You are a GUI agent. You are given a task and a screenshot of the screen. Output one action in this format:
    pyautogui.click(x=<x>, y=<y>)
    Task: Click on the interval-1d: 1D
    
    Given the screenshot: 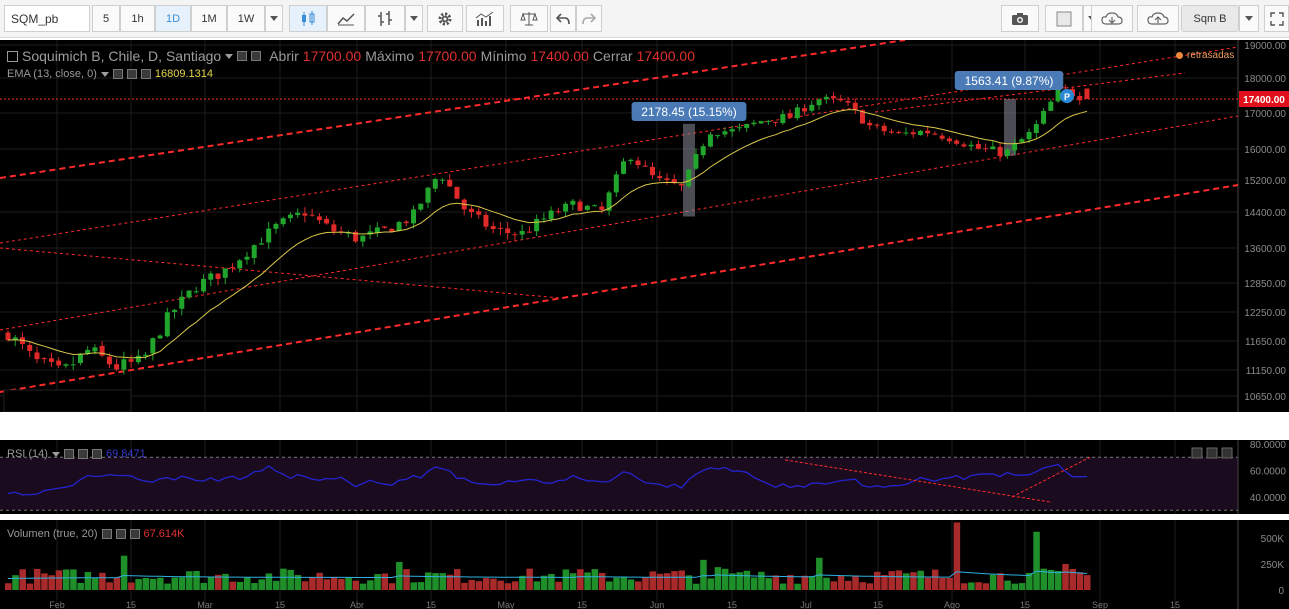 What is the action you would take?
    pyautogui.click(x=173, y=18)
    